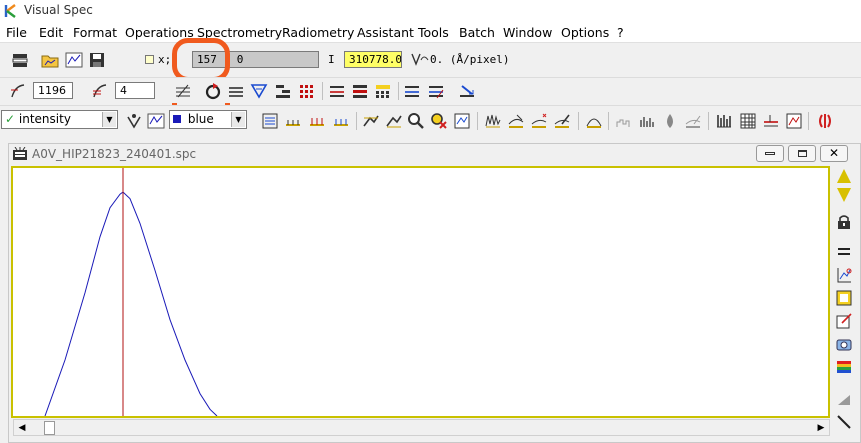 The width and height of the screenshot is (861, 443). What do you see at coordinates (149, 59) in the screenshot?
I see `xy-checkbox` at bounding box center [149, 59].